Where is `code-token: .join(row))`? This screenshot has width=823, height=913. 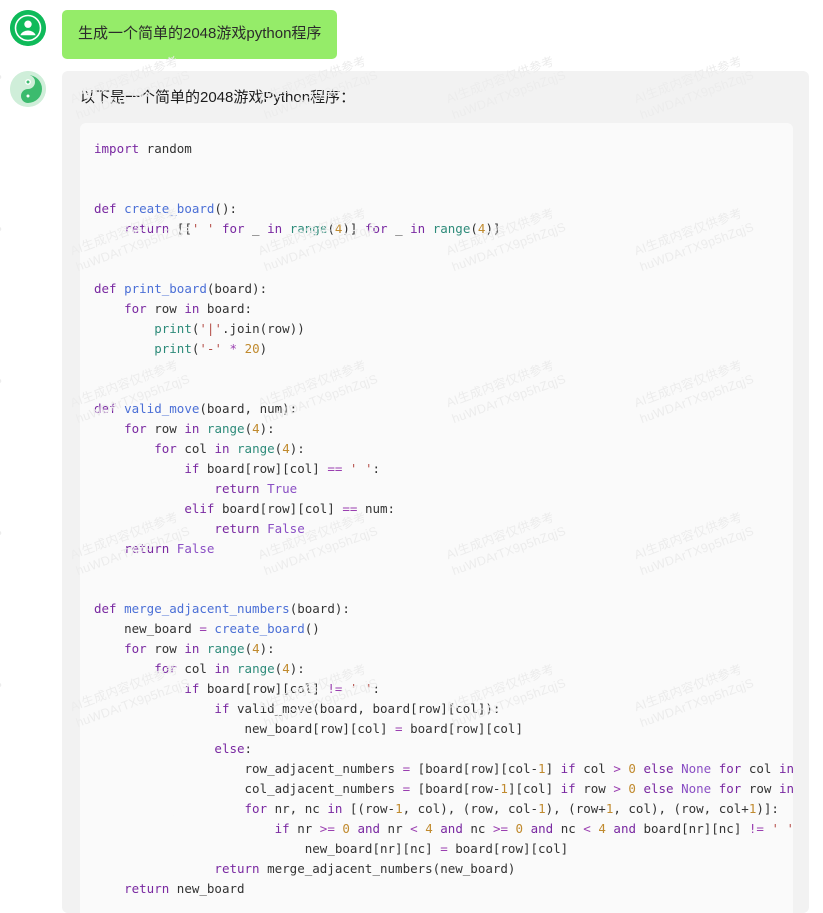 code-token: .join(row)) is located at coordinates (263, 328).